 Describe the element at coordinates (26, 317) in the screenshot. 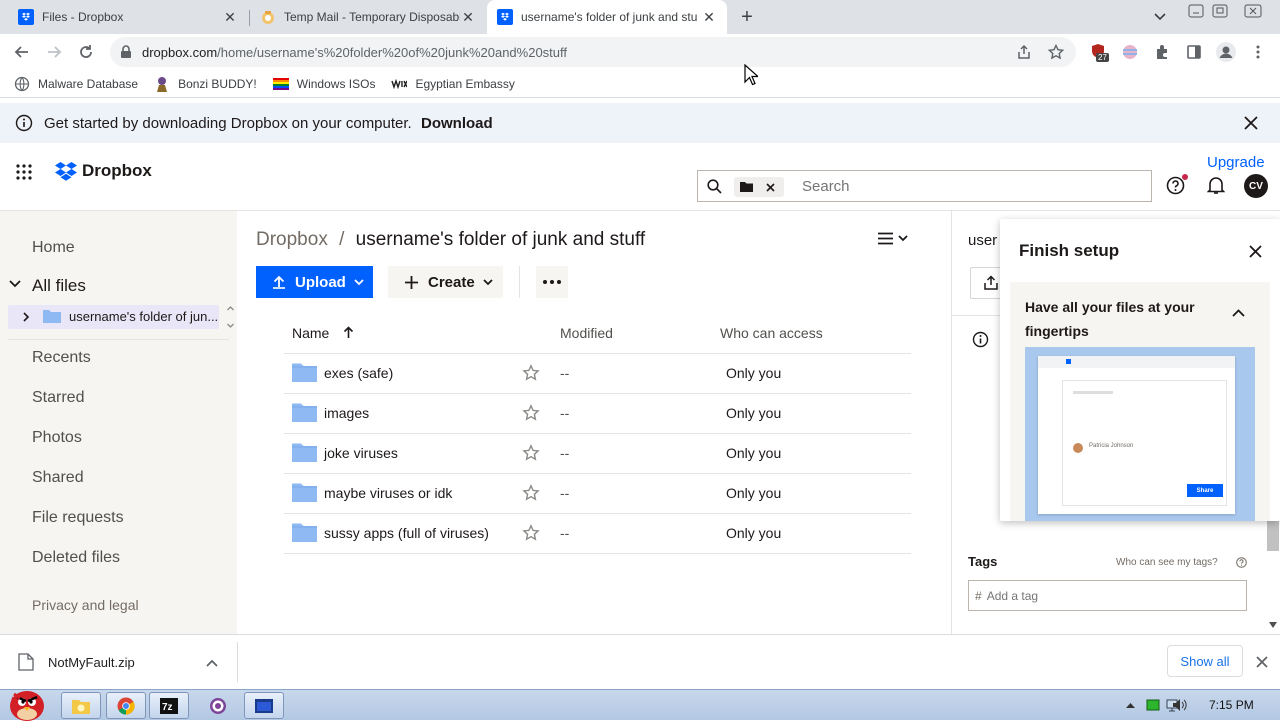

I see `chevron-right-icon` at that location.